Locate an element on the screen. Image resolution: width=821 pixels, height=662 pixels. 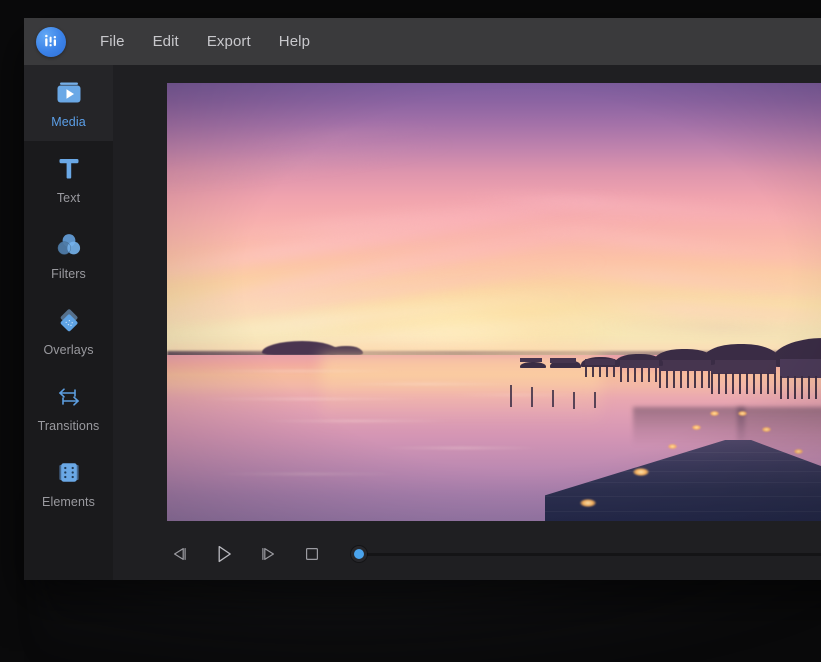
menu-bar: File Edit Export Help is located at coordinates (422, 41).